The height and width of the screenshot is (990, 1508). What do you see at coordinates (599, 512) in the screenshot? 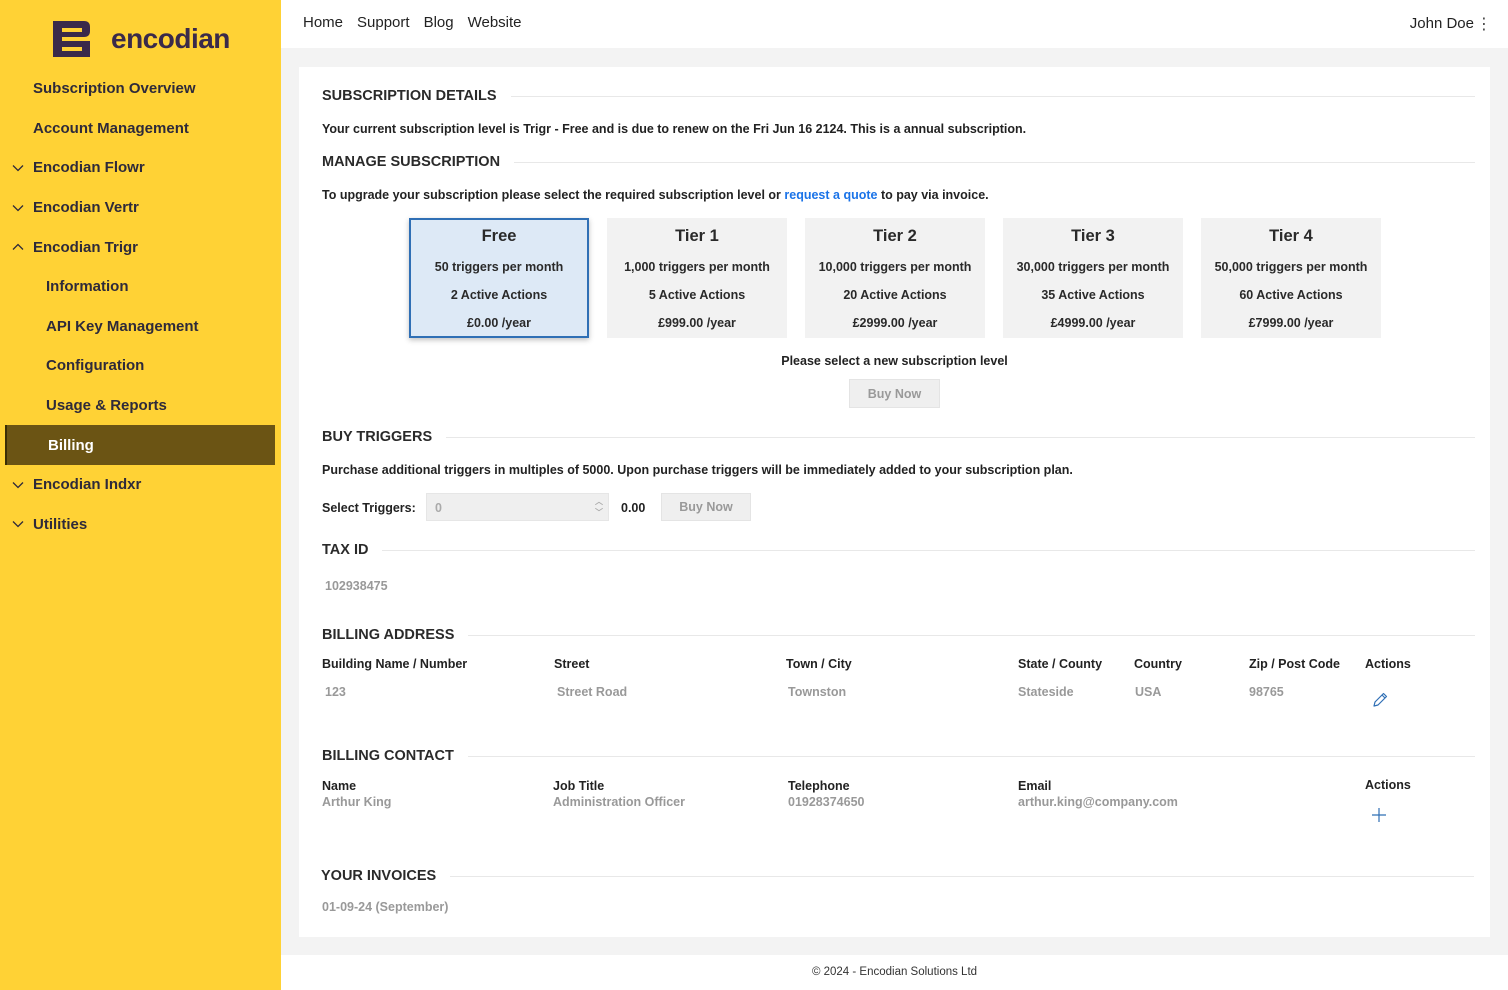
I see `stepper-down-icon: ﹀` at bounding box center [599, 512].